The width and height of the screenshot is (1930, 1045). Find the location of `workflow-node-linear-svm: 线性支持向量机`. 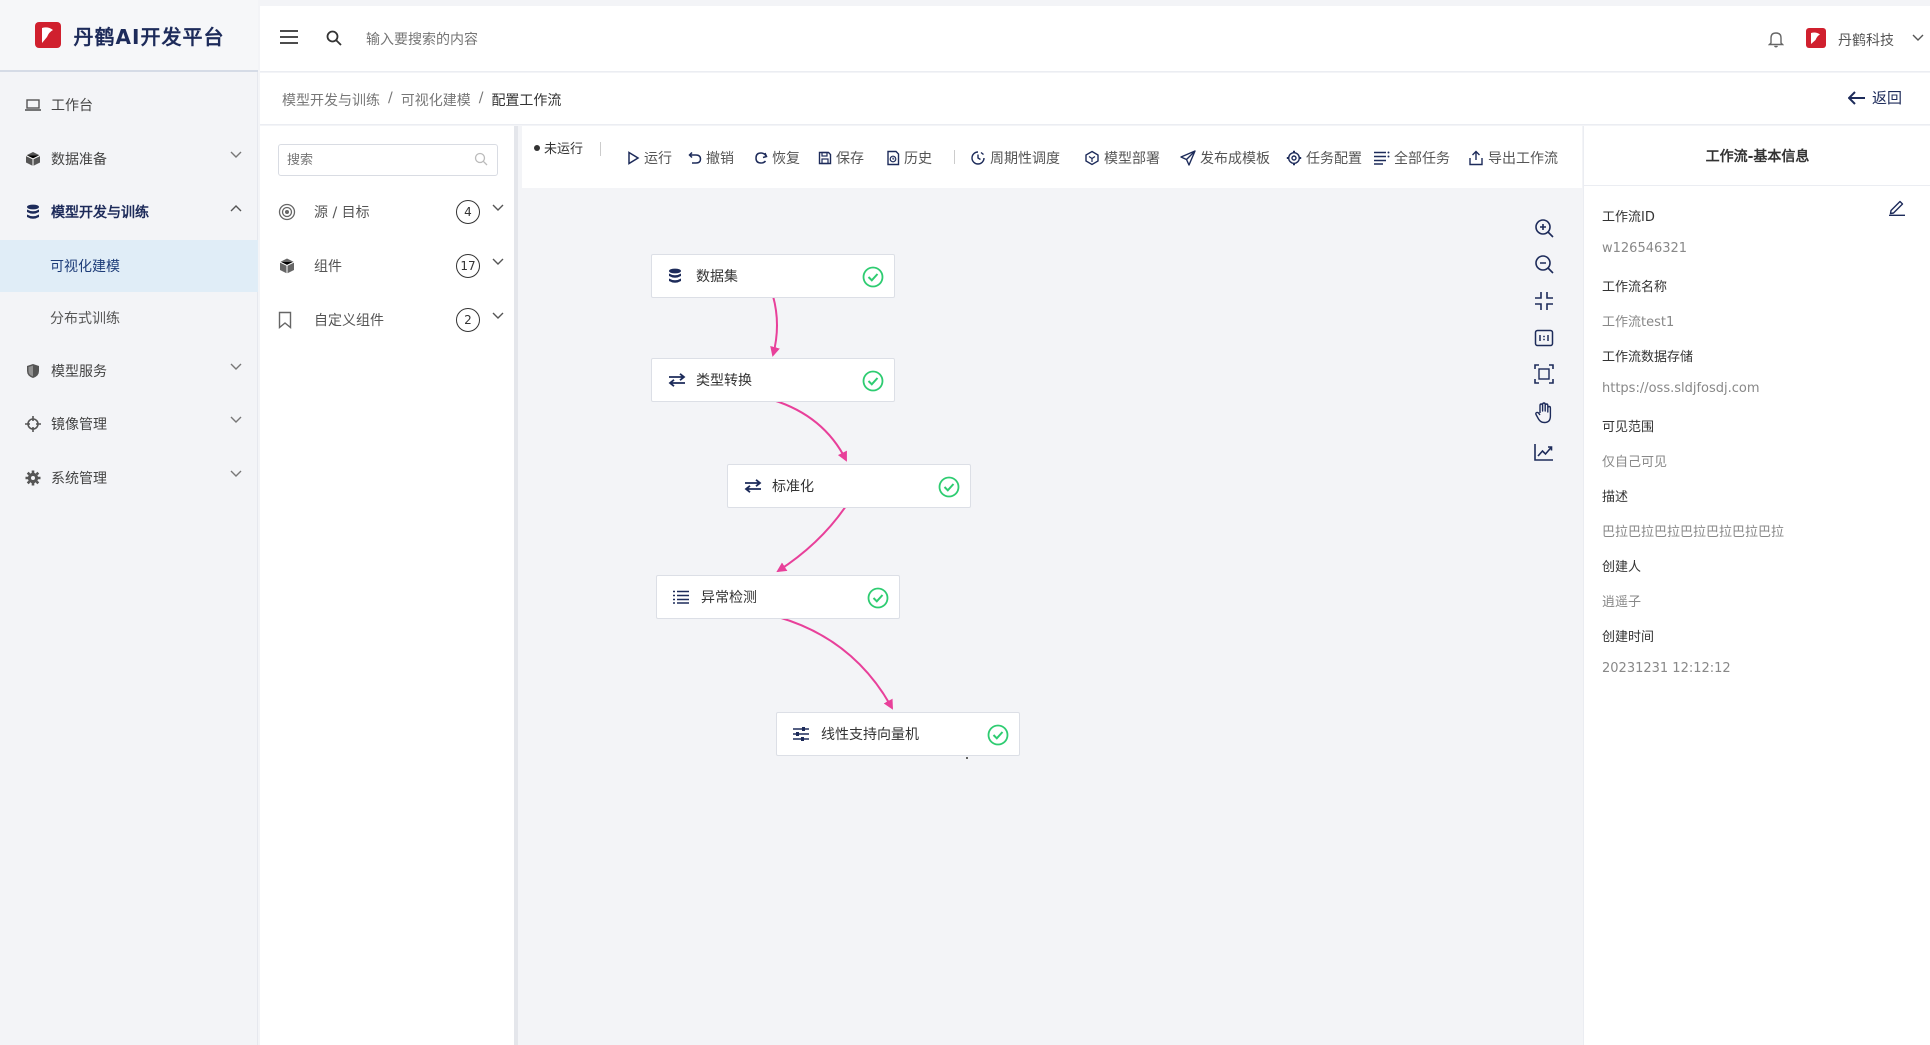

workflow-node-linear-svm: 线性支持向量机 is located at coordinates (898, 734).